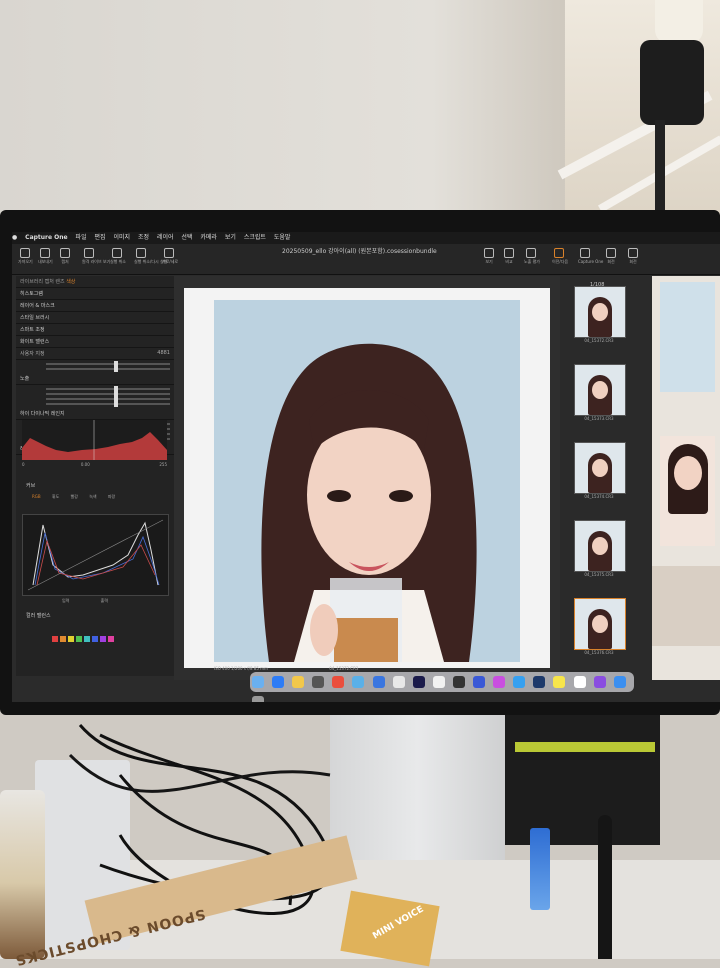 Image resolution: width=720 pixels, height=968 pixels. I want to click on menu-edit: 편집, so click(100, 237).